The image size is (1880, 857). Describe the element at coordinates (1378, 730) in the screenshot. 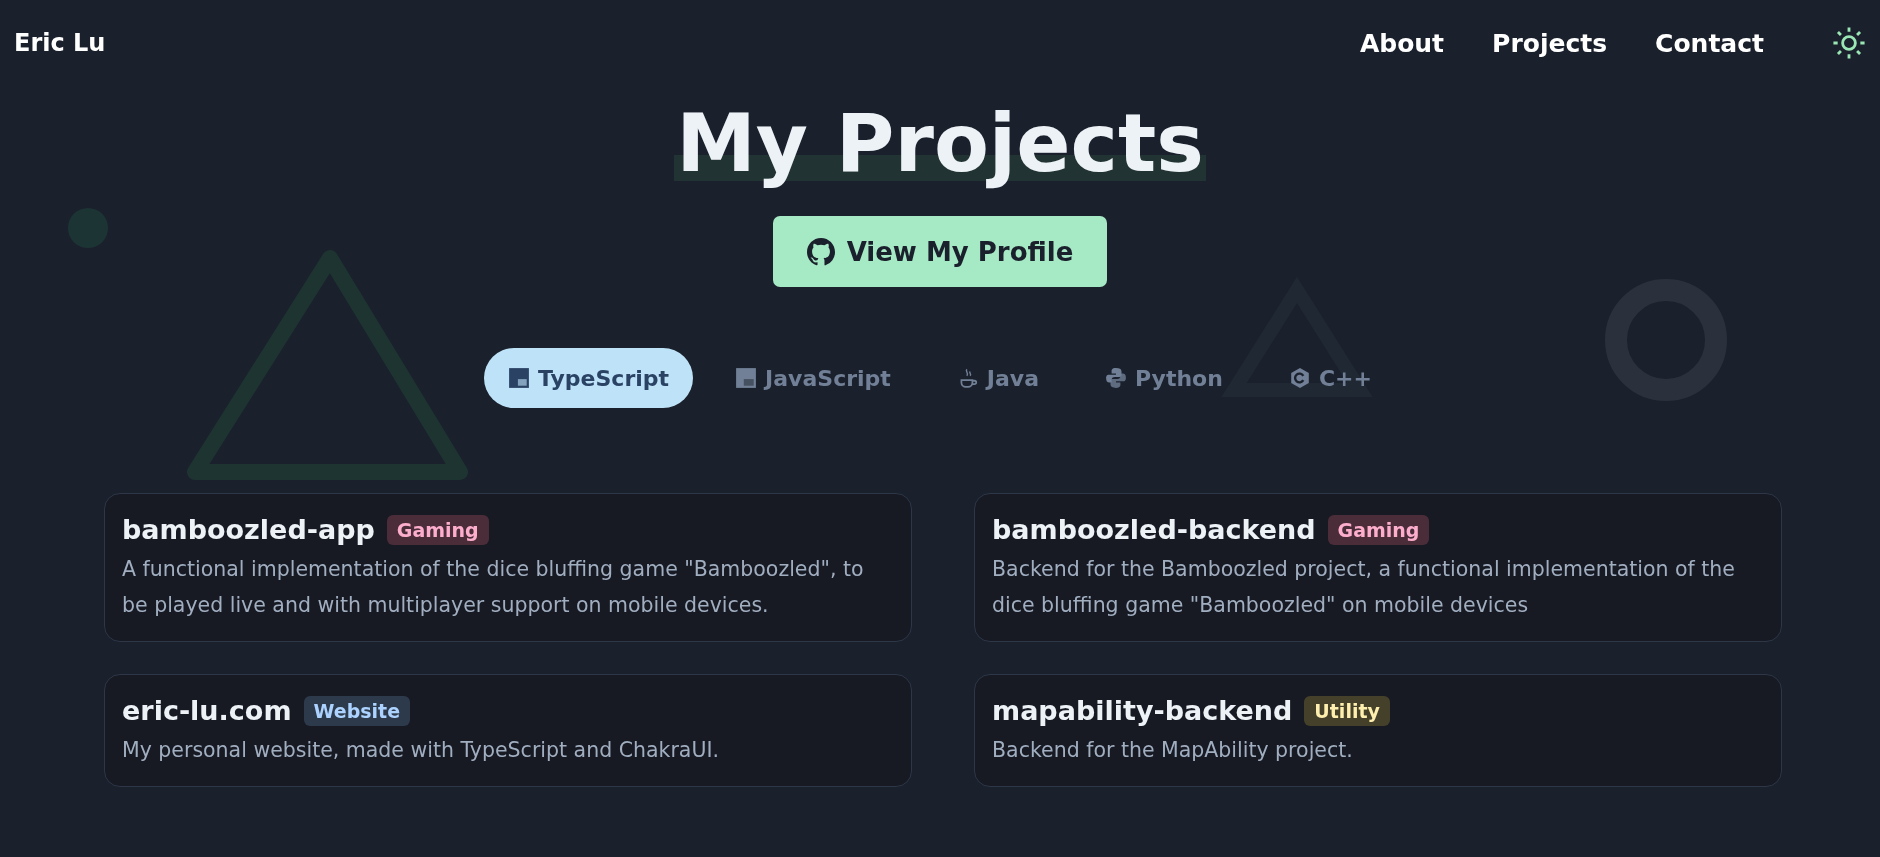

I see `project-card: mapability-backend Utility Backend for the MapAbility project.` at that location.